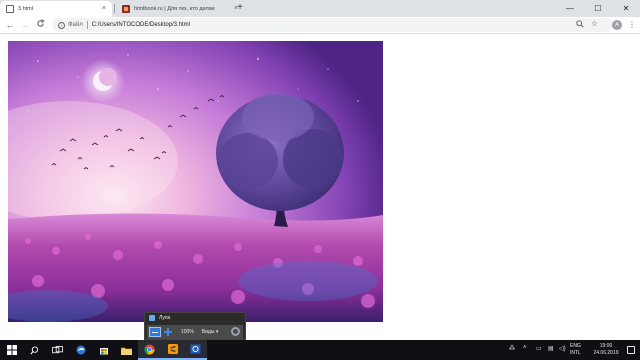 Image resolution: width=640 pixels, height=360 pixels. What do you see at coordinates (594, 23) in the screenshot?
I see `star-icon: ☆` at bounding box center [594, 23].